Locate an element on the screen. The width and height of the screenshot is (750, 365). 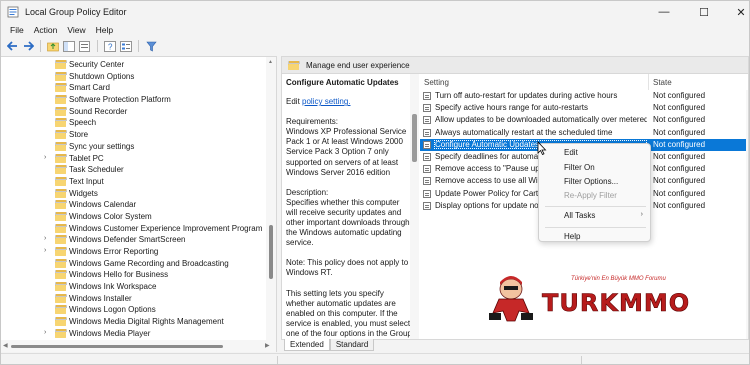
view-tabs: Extended Standard is located at coordinates (329, 345).